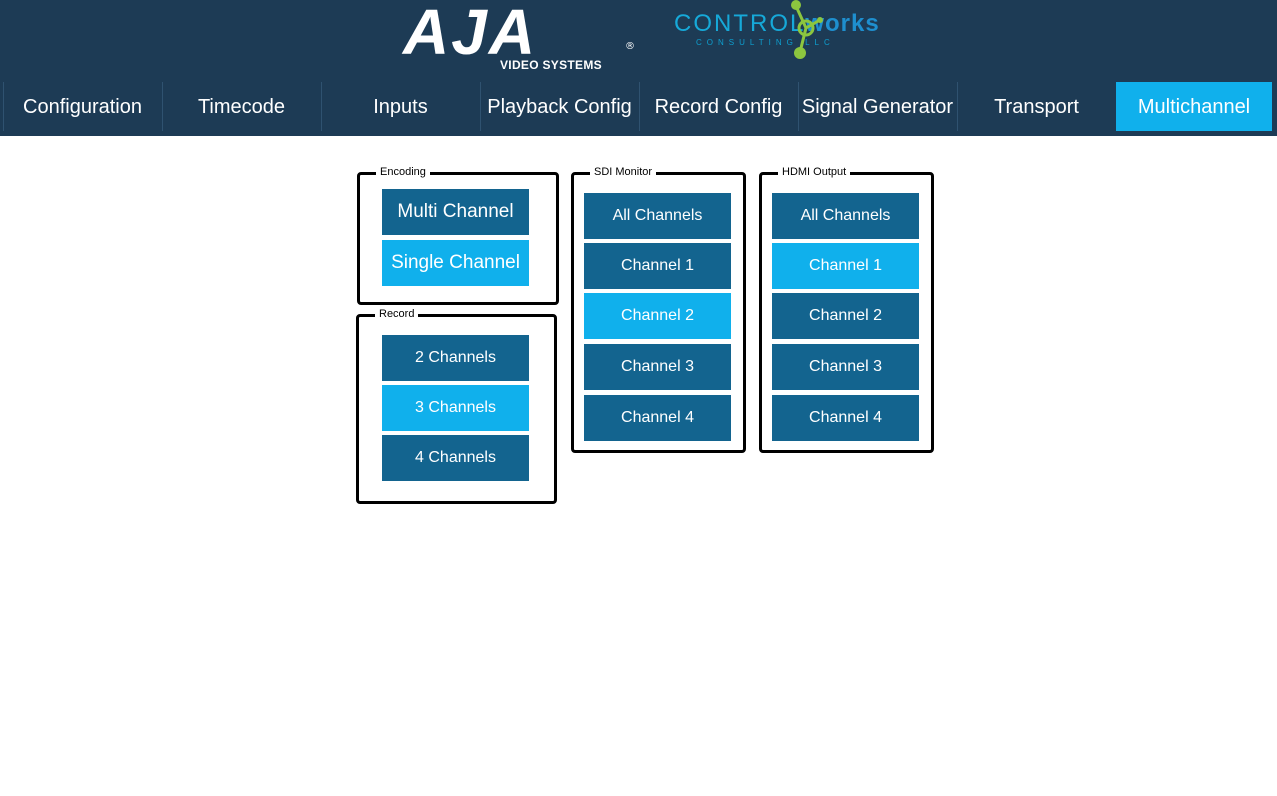 The width and height of the screenshot is (1277, 796). Describe the element at coordinates (630, 46) in the screenshot. I see `aja-registered-mark: ®` at that location.